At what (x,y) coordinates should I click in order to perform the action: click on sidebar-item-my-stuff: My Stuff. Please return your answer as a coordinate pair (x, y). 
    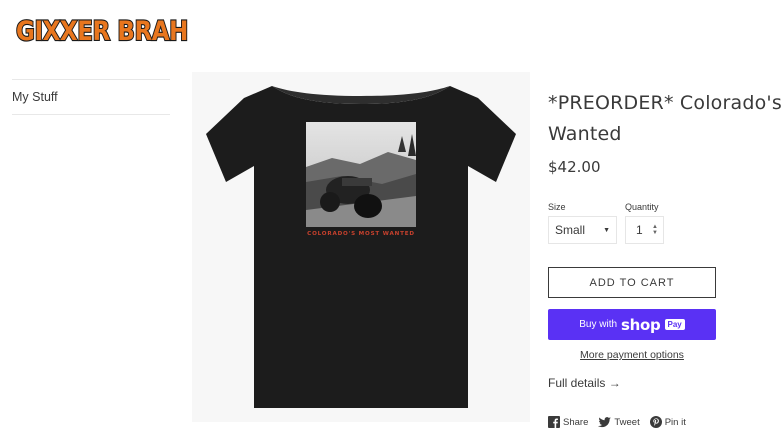
    Looking at the image, I should click on (35, 97).